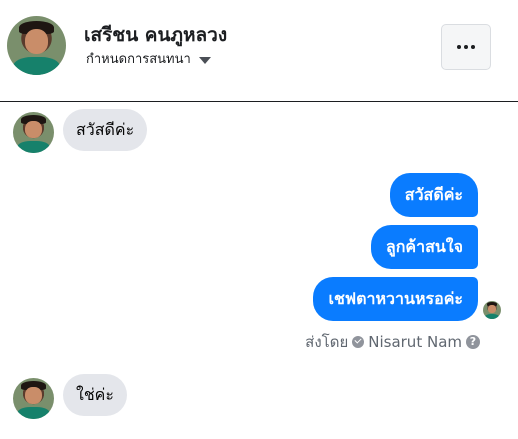  What do you see at coordinates (95, 395) in the screenshot?
I see `incoming-message-bubble: ใช่ค่ะ` at bounding box center [95, 395].